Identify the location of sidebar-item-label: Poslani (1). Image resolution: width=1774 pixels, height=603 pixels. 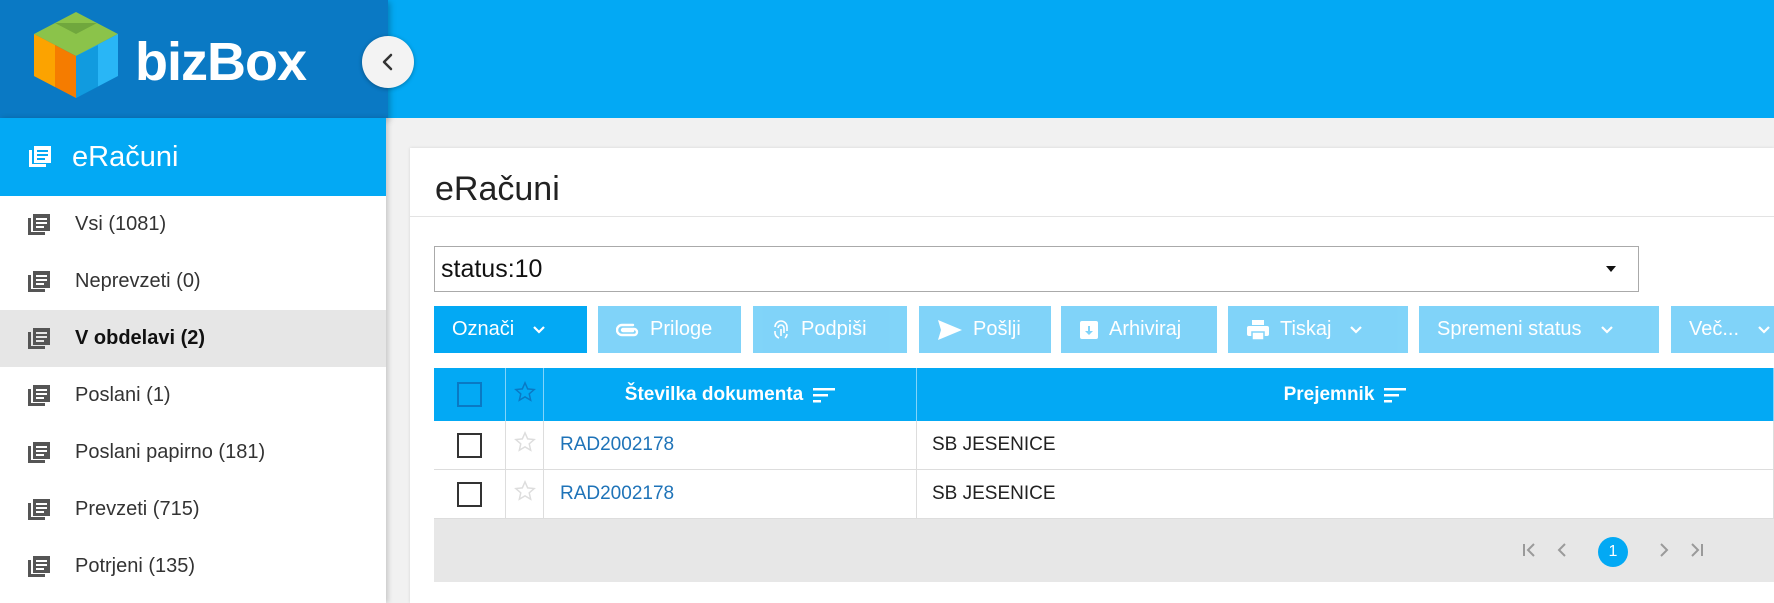
(123, 395).